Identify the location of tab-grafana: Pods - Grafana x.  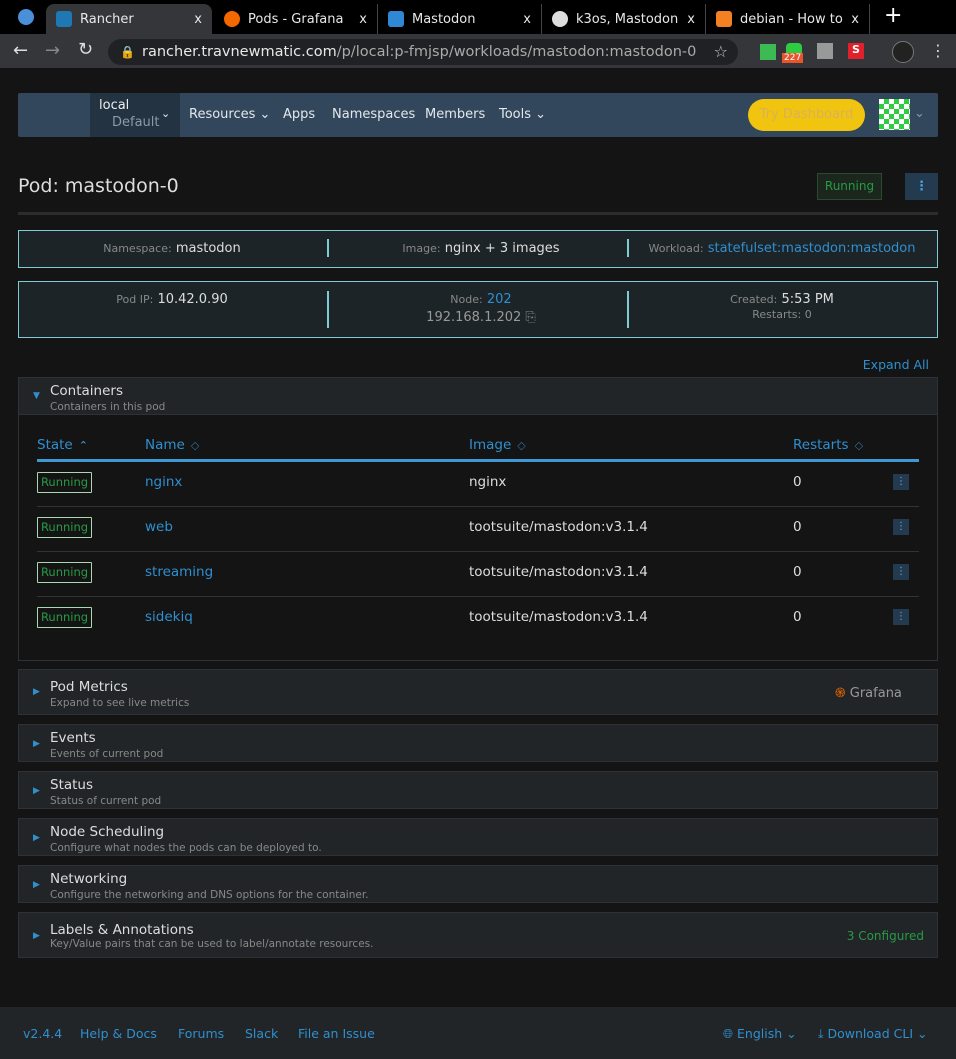
(296, 19).